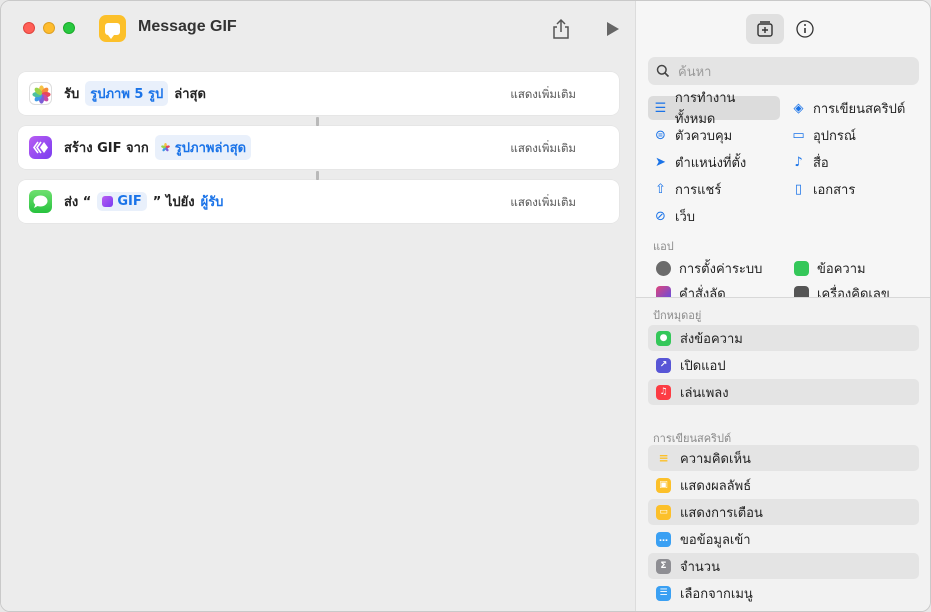  I want to click on category-devices: ▭ อุปกรณ์, so click(823, 135).